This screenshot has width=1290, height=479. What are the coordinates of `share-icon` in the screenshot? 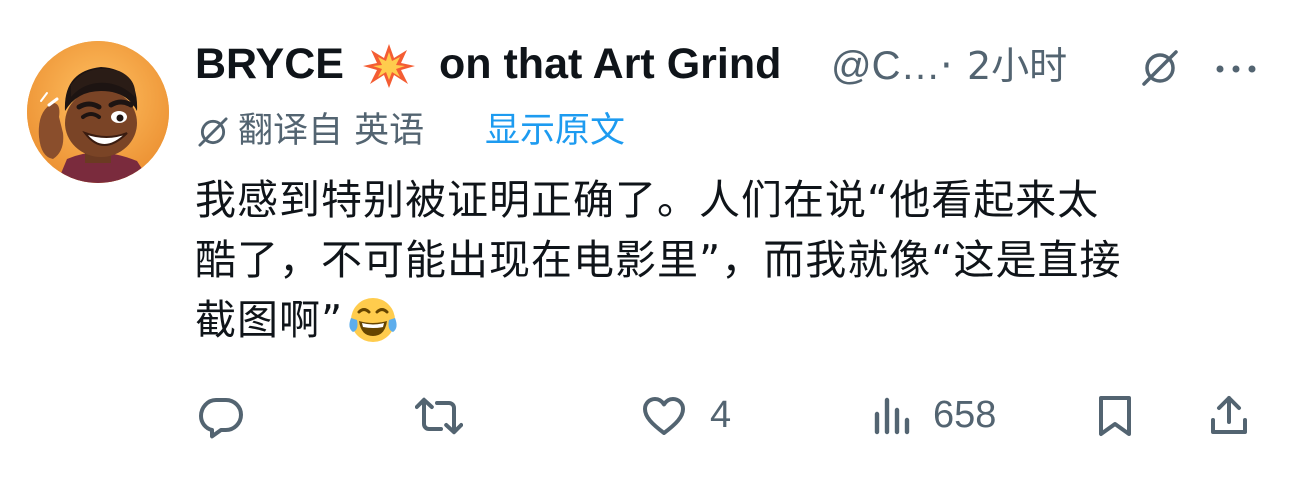 It's located at (1229, 415).